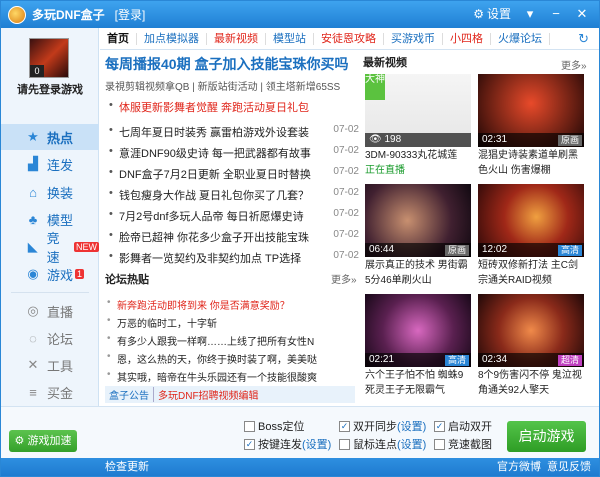  I want to click on screenshot-checkbox, so click(439, 444).